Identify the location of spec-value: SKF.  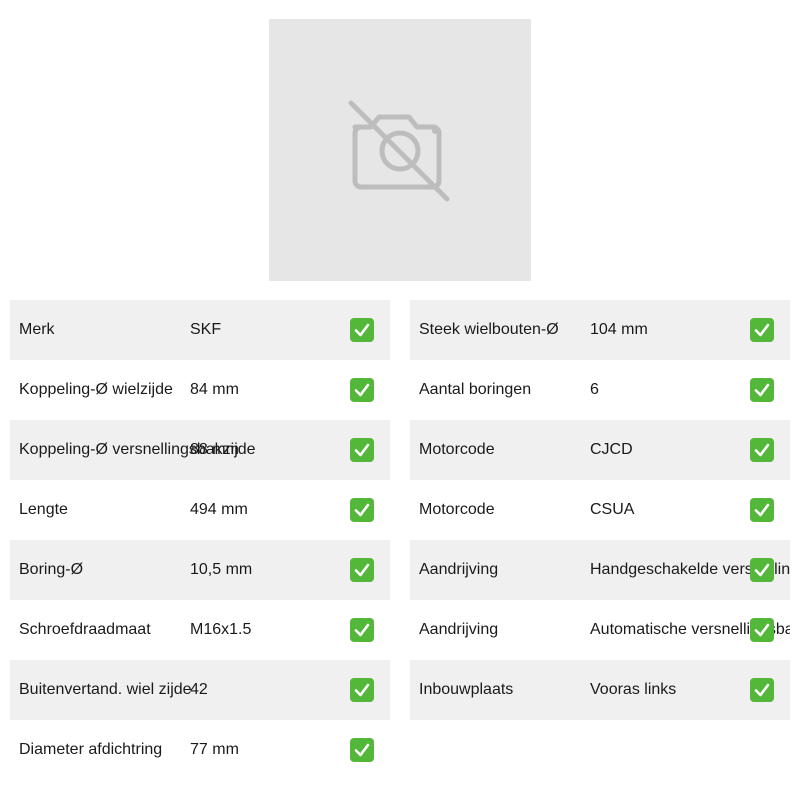
(206, 329).